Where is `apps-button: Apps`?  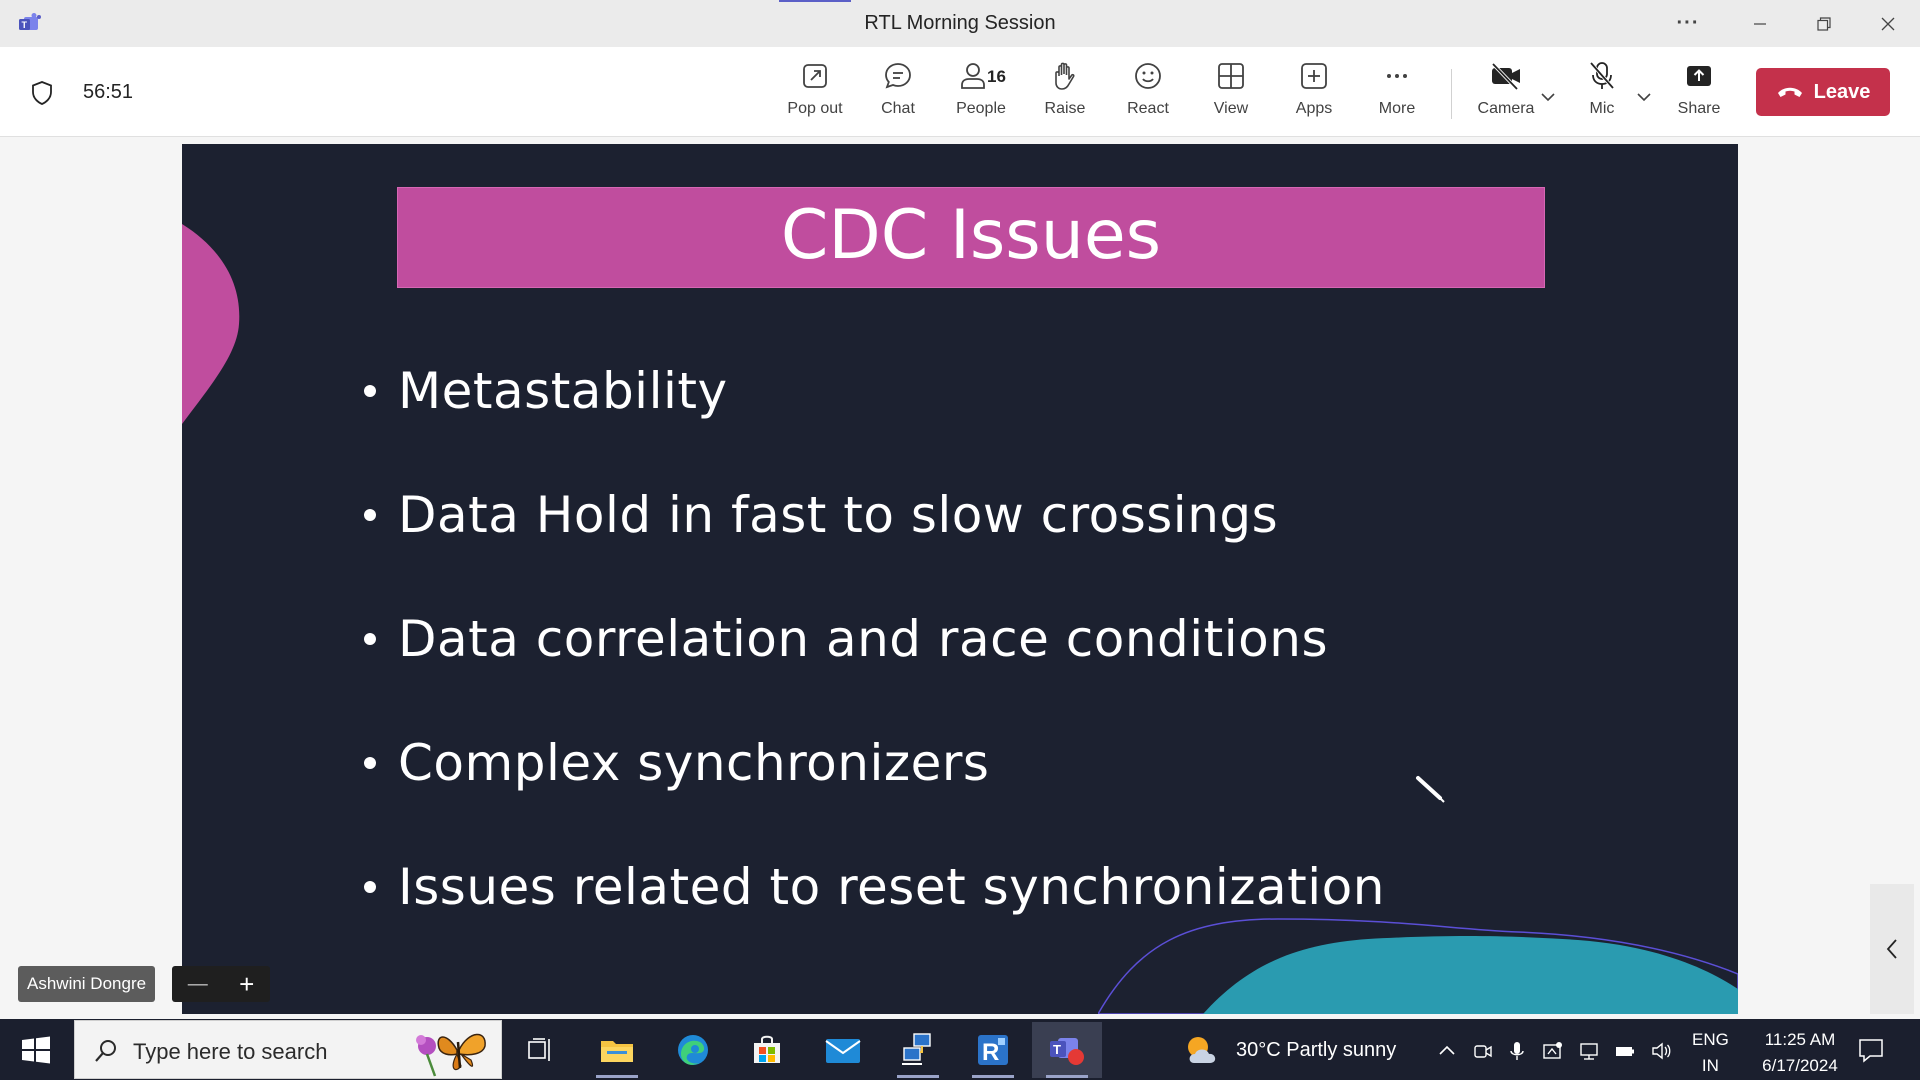 apps-button: Apps is located at coordinates (1314, 94).